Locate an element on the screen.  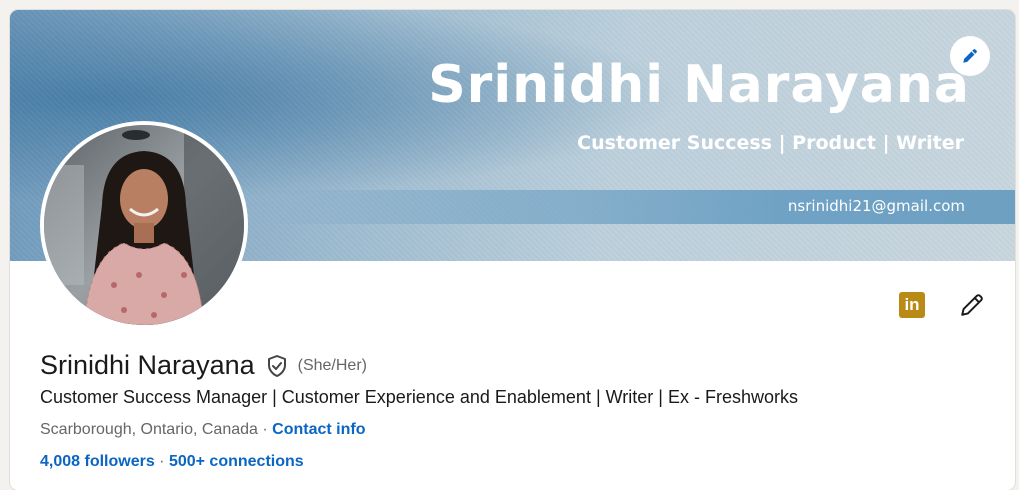
profile-name: Srinidhi Narayana is located at coordinates (147, 365).